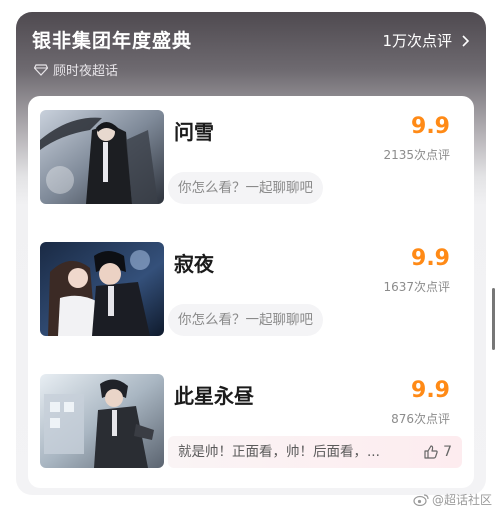 The image size is (500, 510). Describe the element at coordinates (416, 287) in the screenshot. I see `item-review-count: 1637次点评` at that location.